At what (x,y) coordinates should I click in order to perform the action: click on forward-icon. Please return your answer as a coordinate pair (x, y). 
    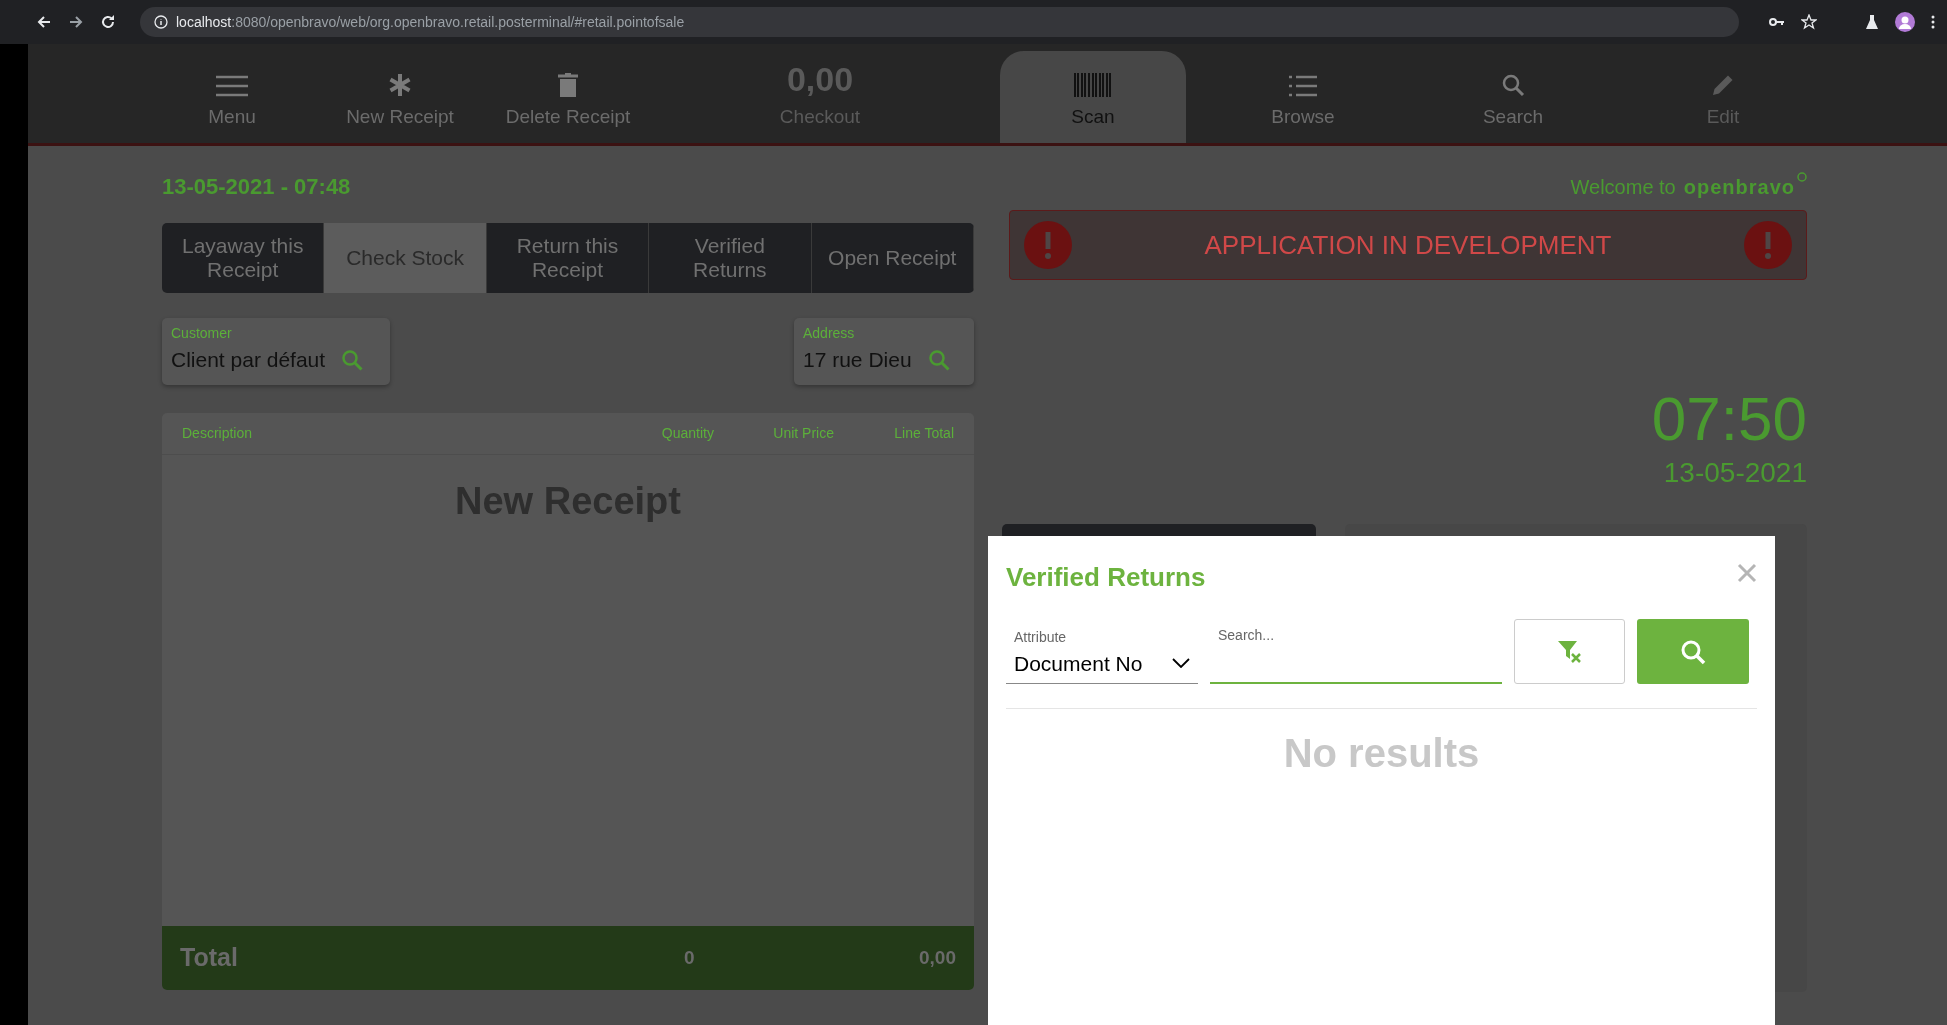
    Looking at the image, I should click on (76, 22).